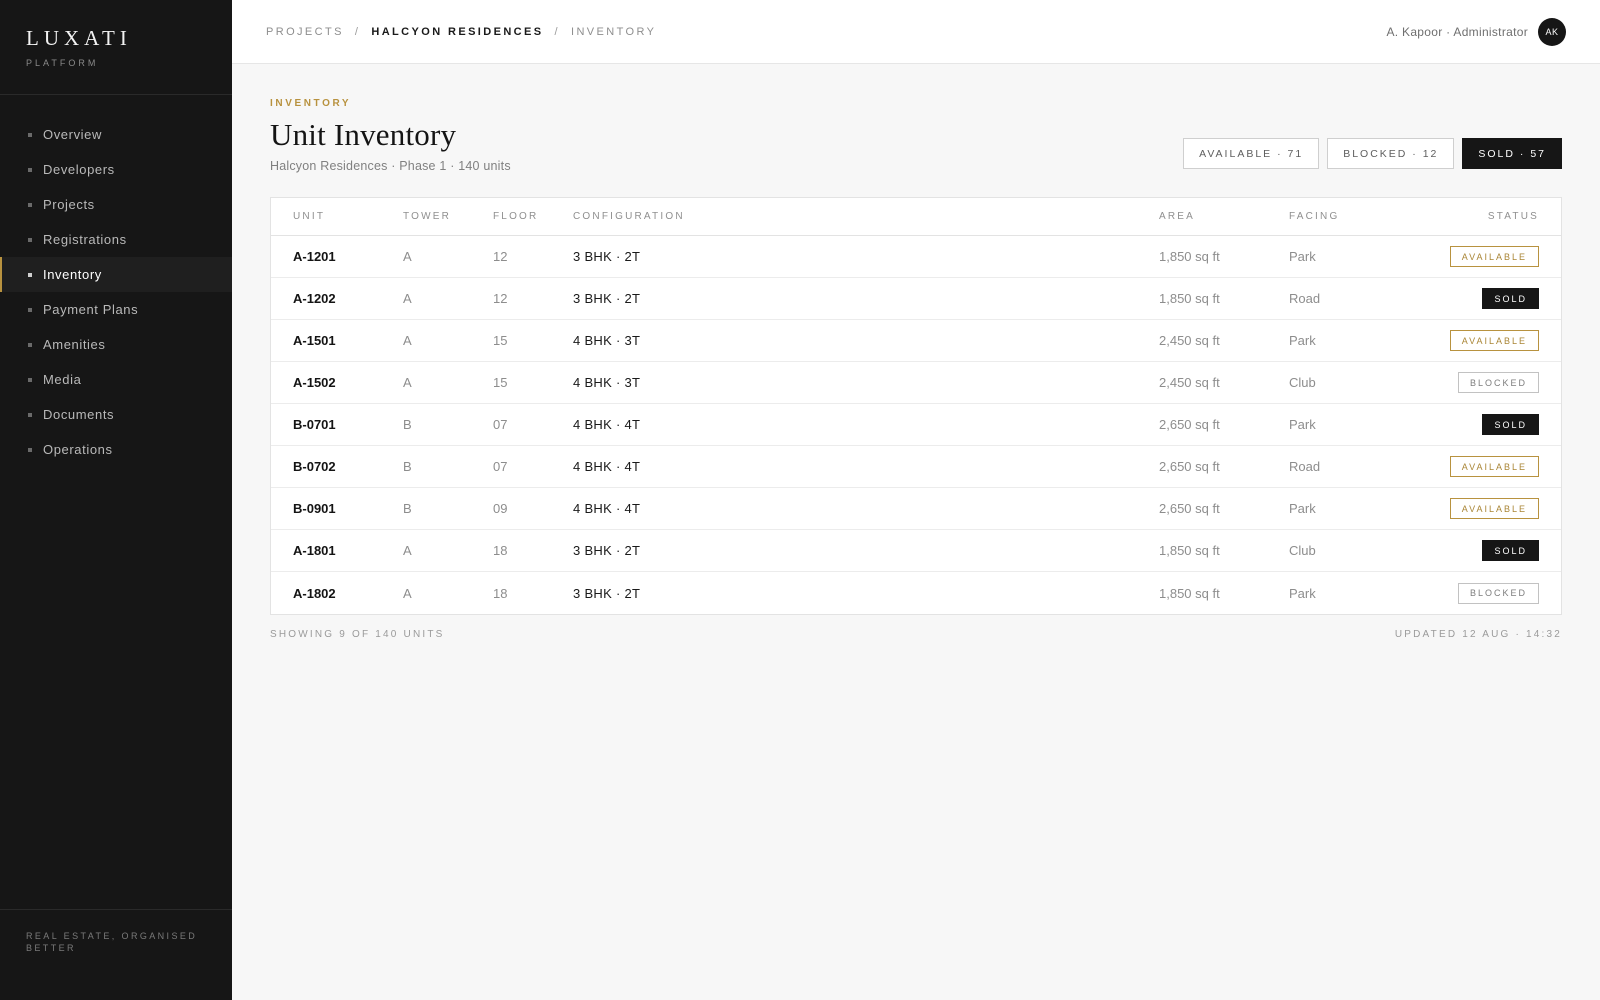 The width and height of the screenshot is (1600, 1000). I want to click on column-header-facing: FACING, so click(1354, 216).